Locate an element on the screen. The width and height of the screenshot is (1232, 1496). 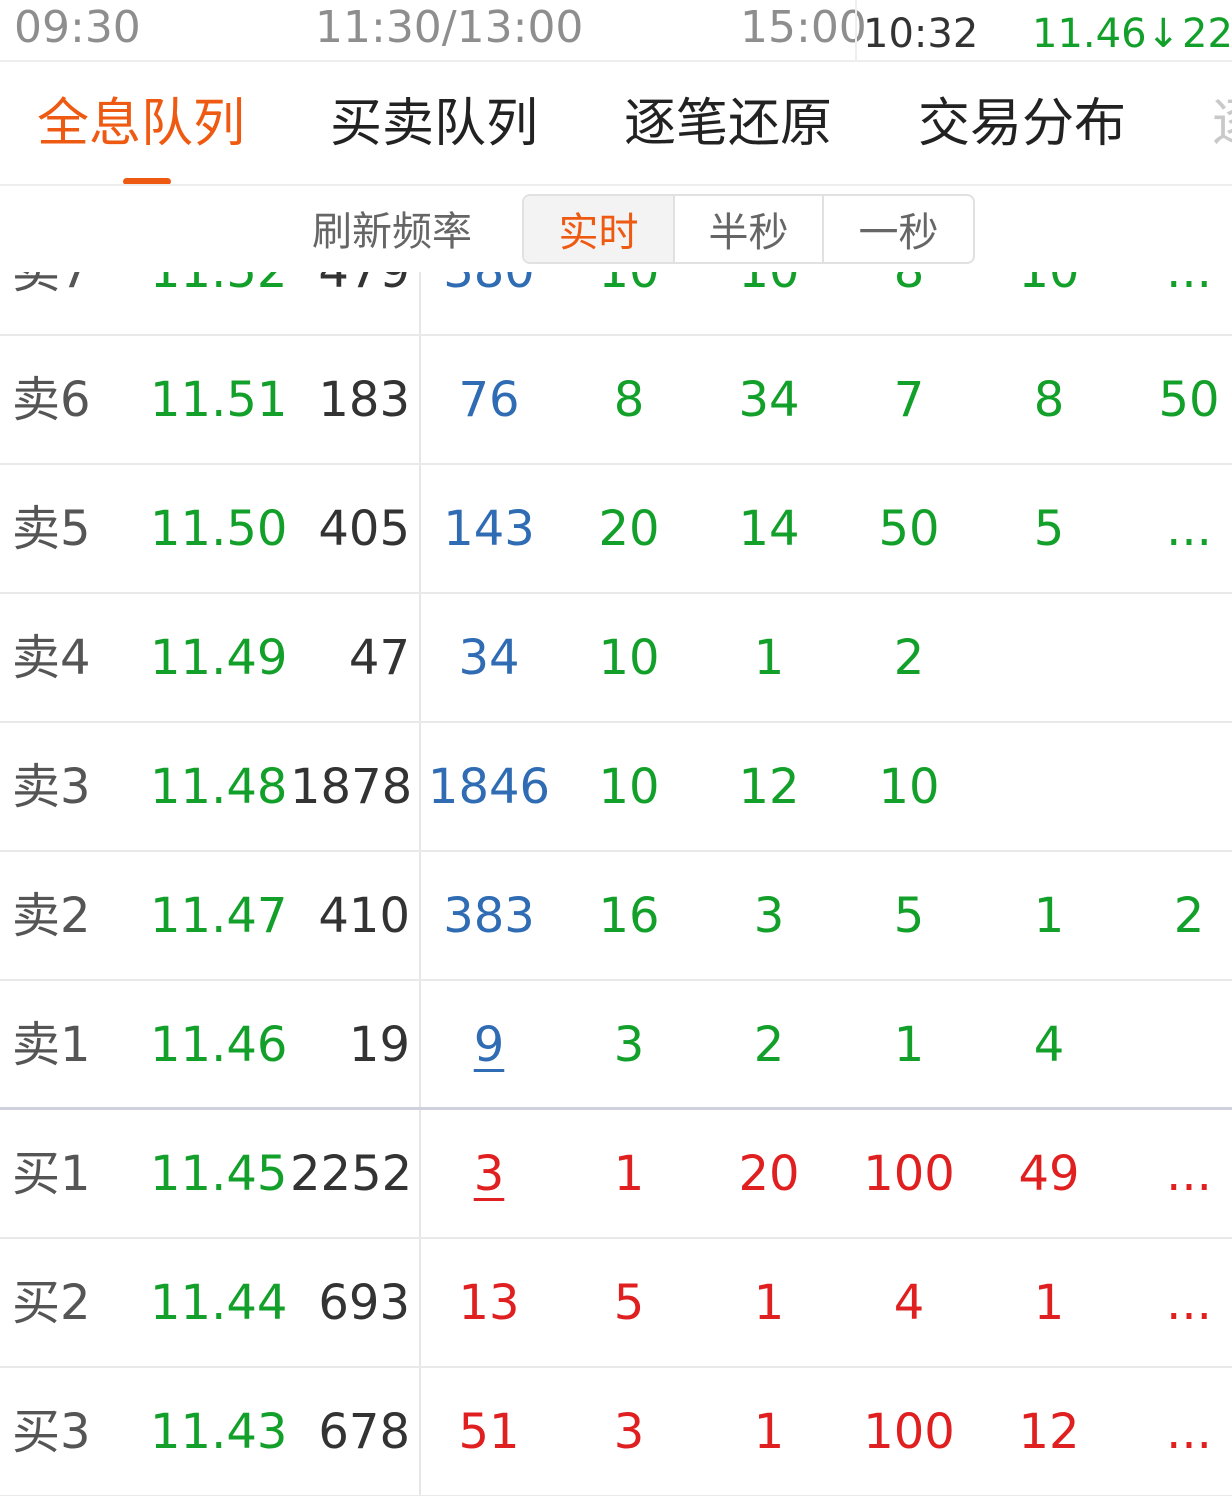
level-price: 11.46 is located at coordinates (219, 1045).